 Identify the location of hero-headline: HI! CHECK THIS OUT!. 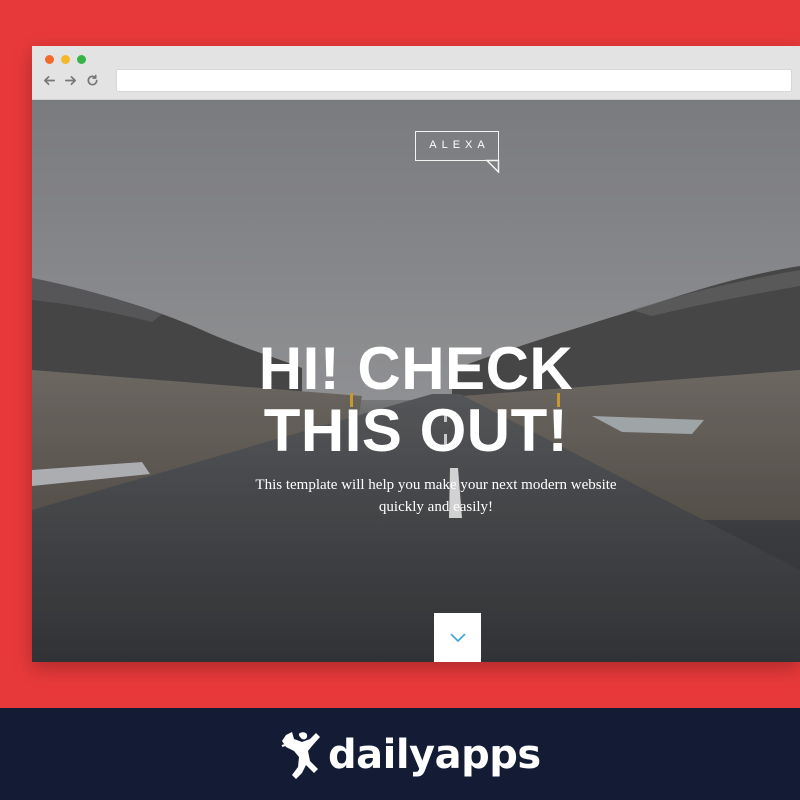
(416, 400).